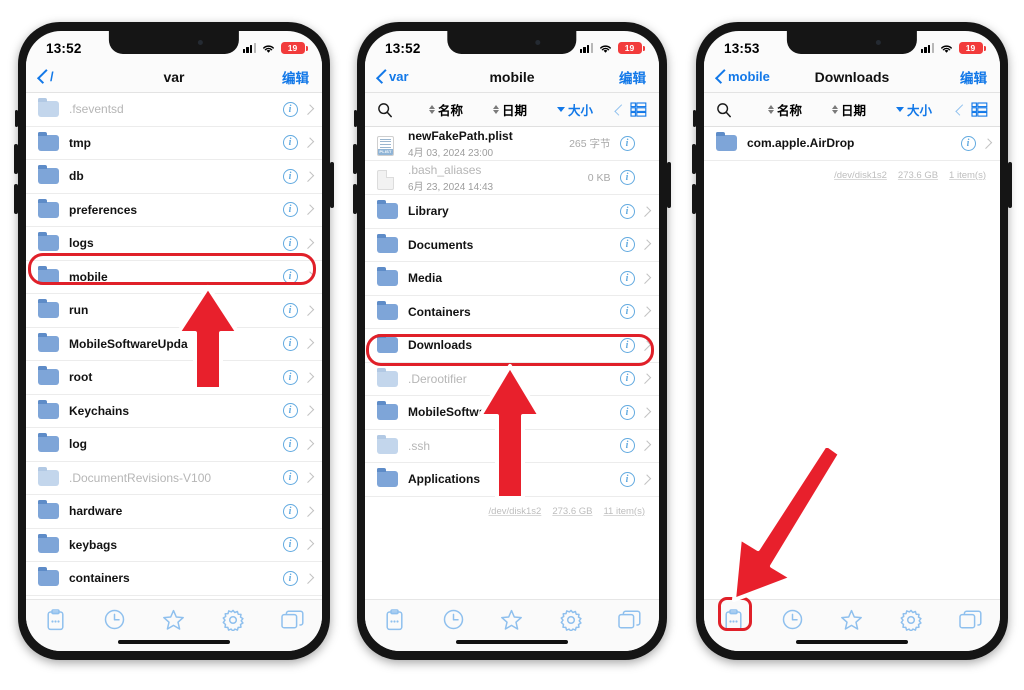  Describe the element at coordinates (174, 210) in the screenshot. I see `list-item: preferences i` at that location.